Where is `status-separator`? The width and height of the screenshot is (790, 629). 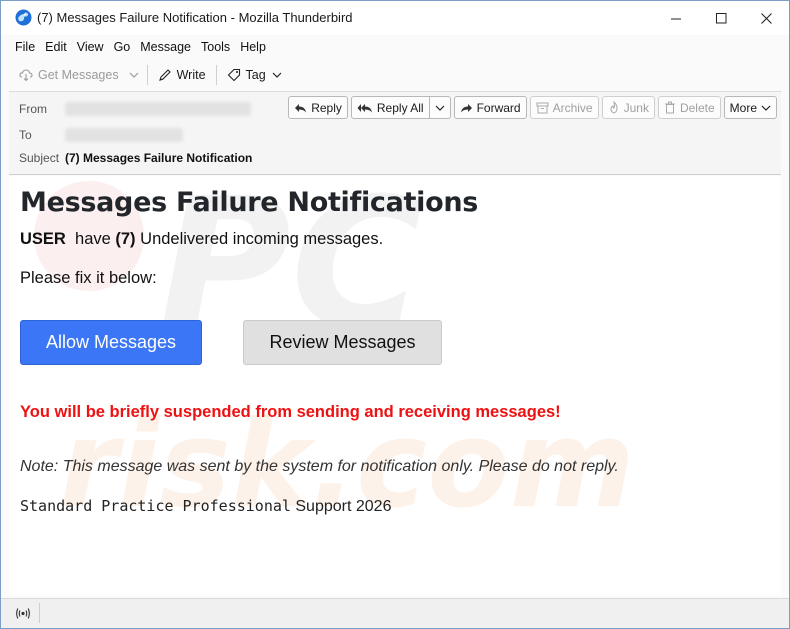
status-separator is located at coordinates (39, 613).